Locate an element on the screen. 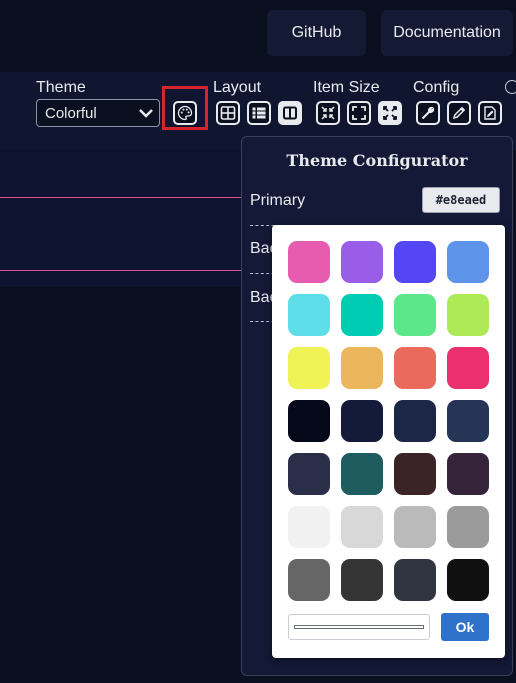 The height and width of the screenshot is (683, 516). item-size-label: Item Size is located at coordinates (346, 87).